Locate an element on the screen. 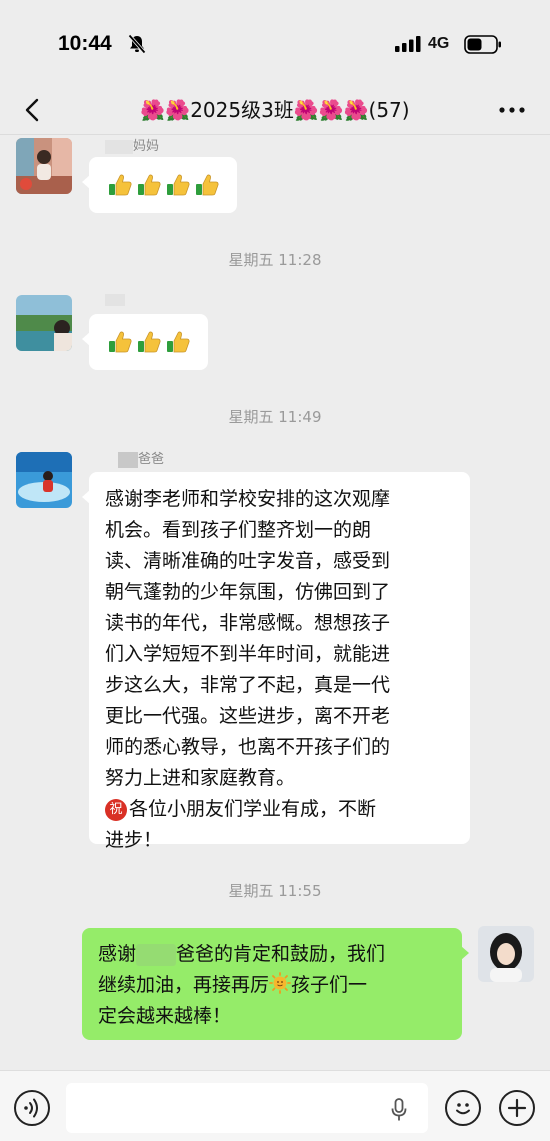 The height and width of the screenshot is (1141, 550). message-line: 师的悉心教导，也离不开孩子们的 is located at coordinates (248, 747).